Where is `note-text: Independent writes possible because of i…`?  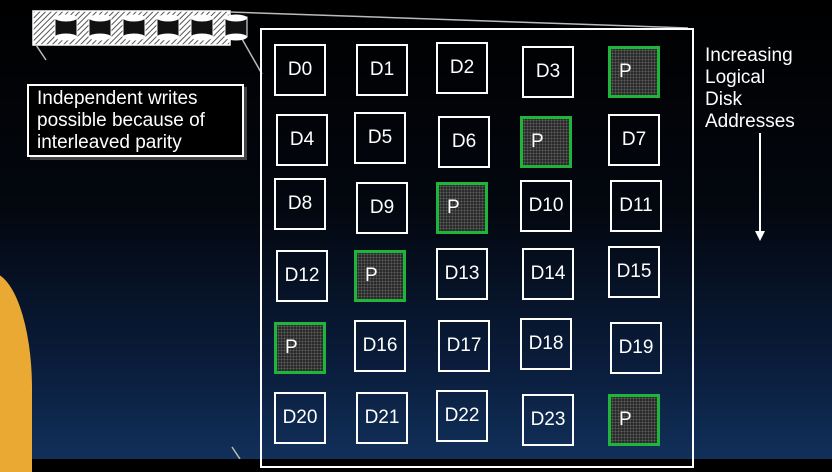 note-text: Independent writes possible because of i… is located at coordinates (121, 120).